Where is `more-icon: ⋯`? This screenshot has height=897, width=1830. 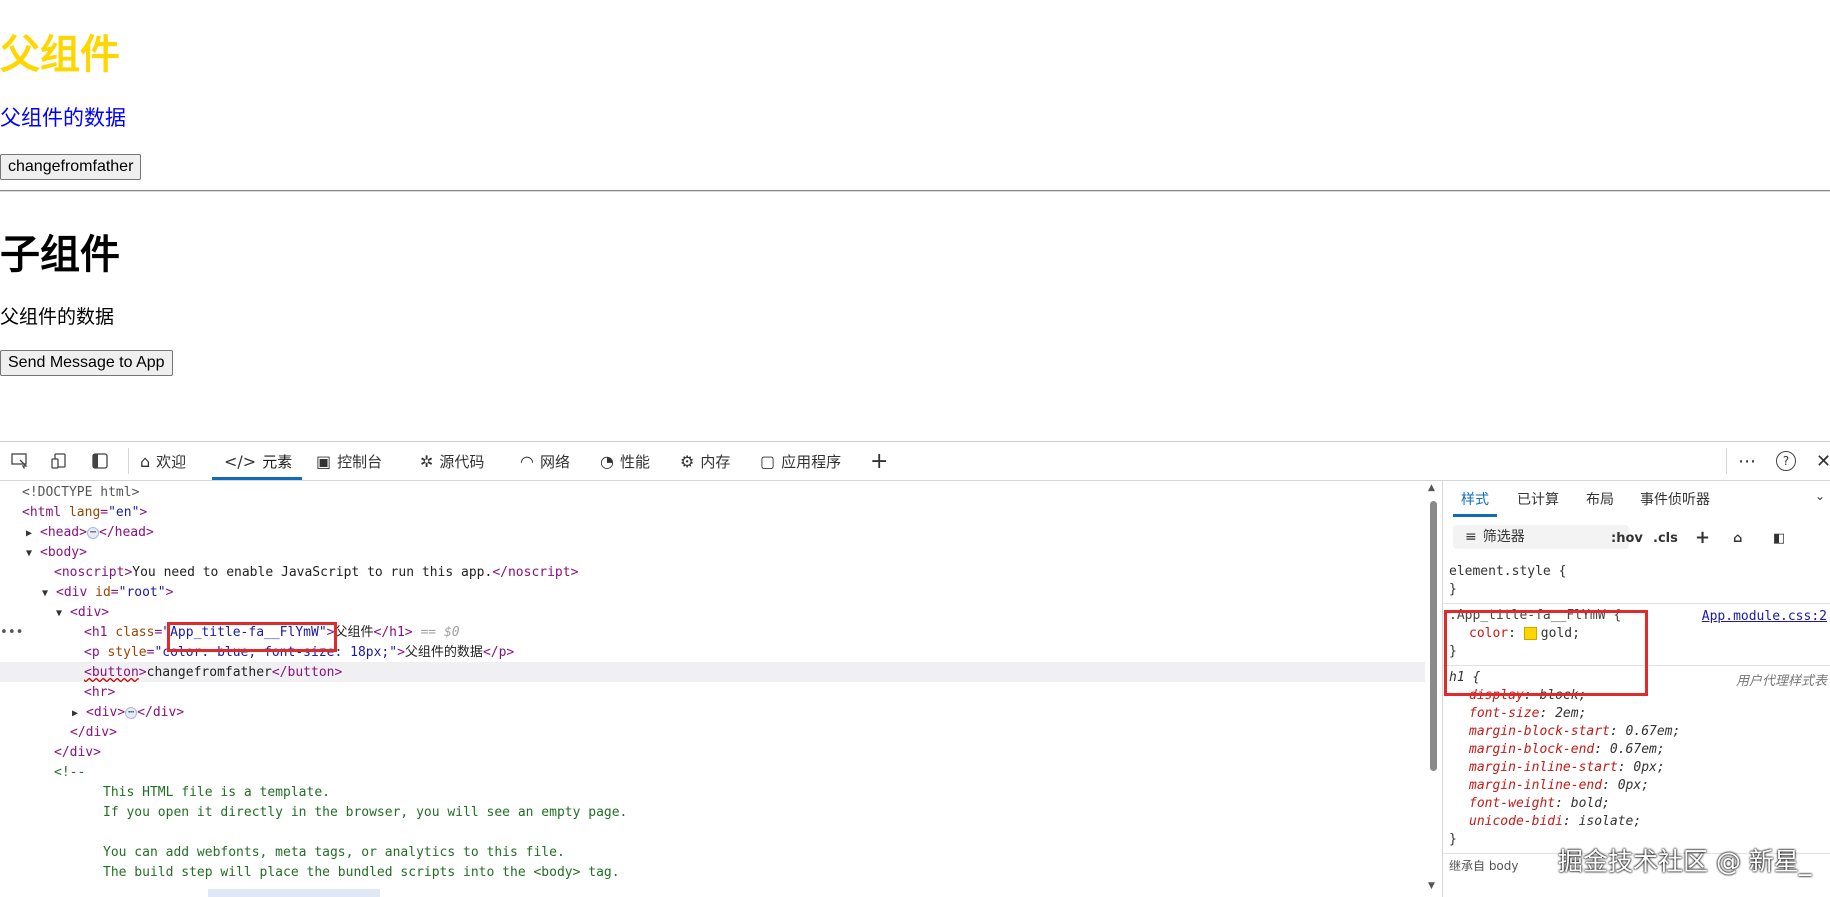 more-icon: ⋯ is located at coordinates (1747, 461).